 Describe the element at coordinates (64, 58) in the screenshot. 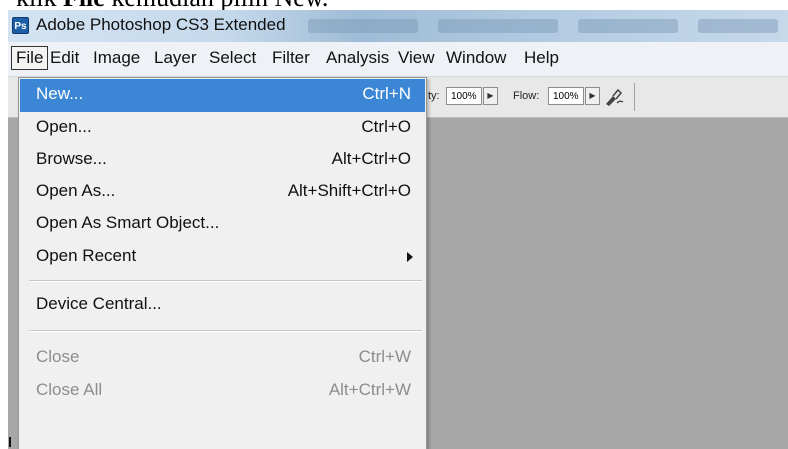

I see `menu-edit: Edit` at that location.